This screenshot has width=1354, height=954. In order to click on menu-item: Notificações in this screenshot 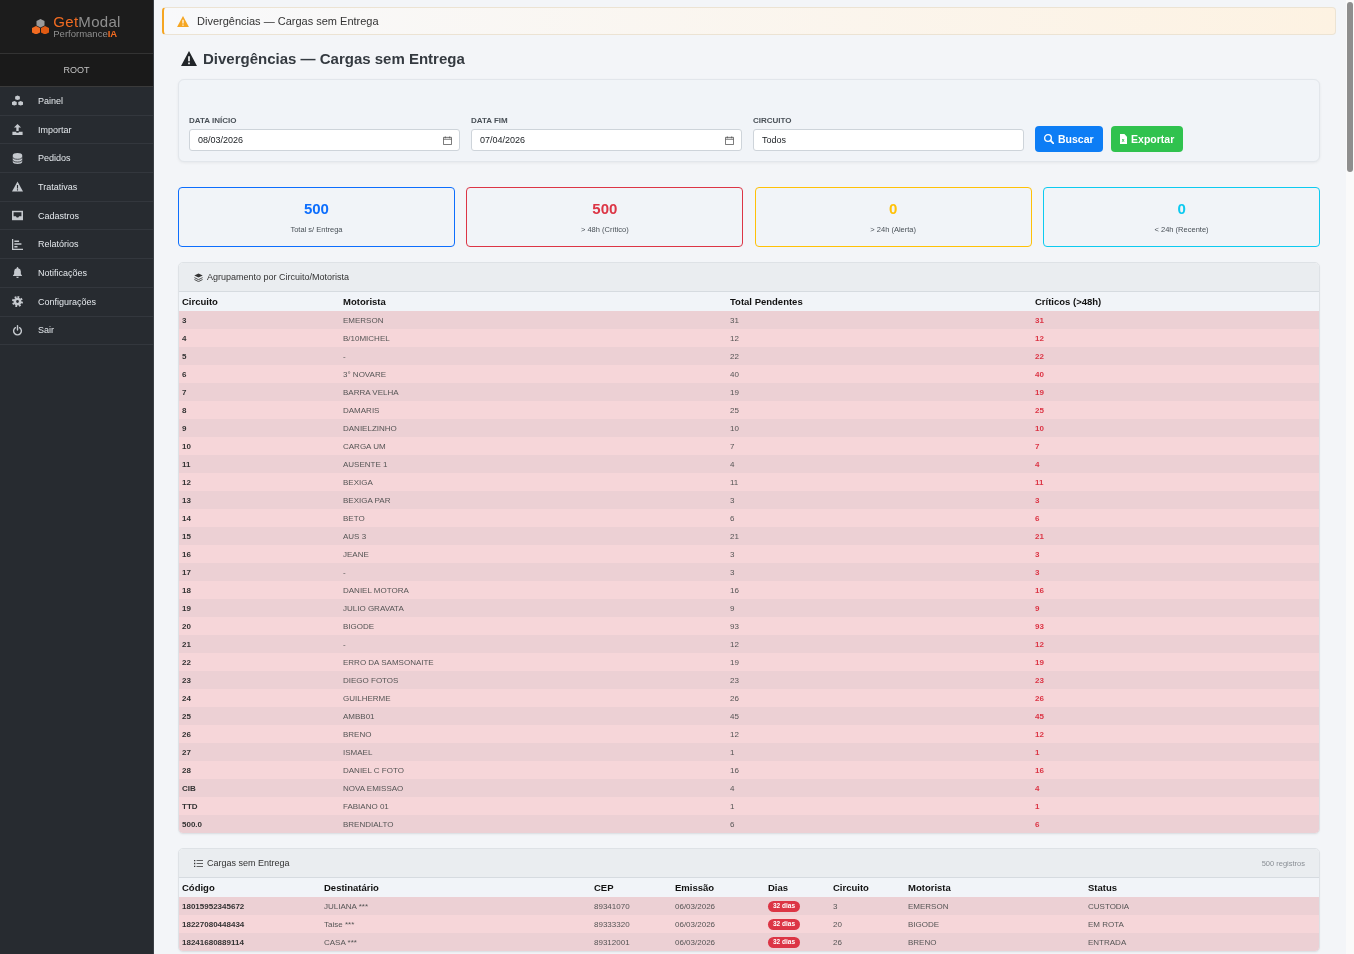, I will do `click(76, 273)`.